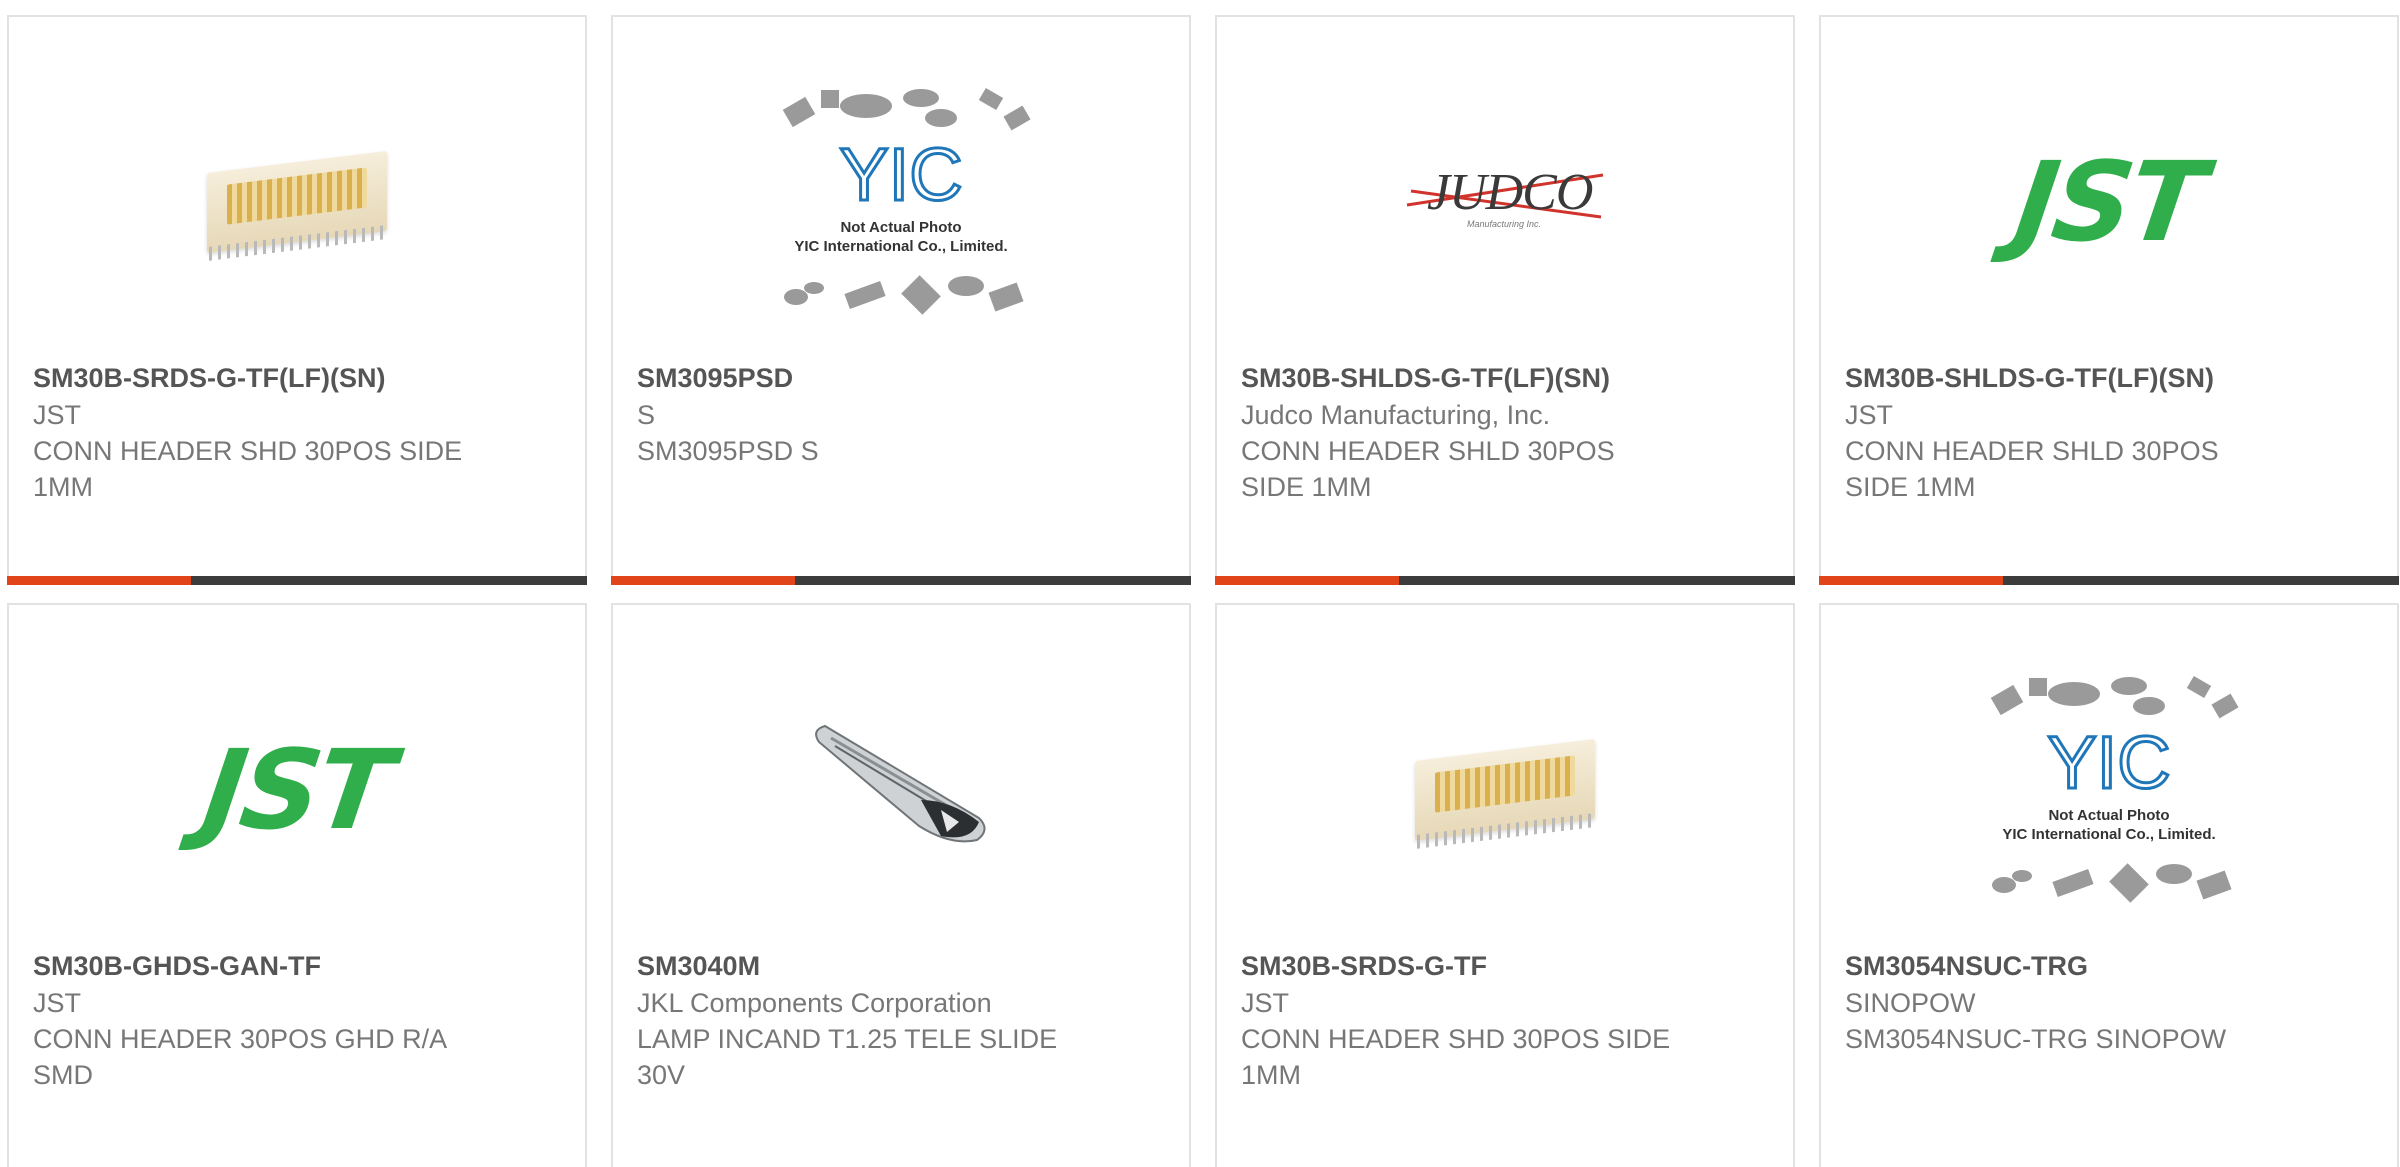 This screenshot has height=1167, width=2400. Describe the element at coordinates (239, 1057) in the screenshot. I see `description: CONN HEADER 30POS GHD R/A SMD` at that location.